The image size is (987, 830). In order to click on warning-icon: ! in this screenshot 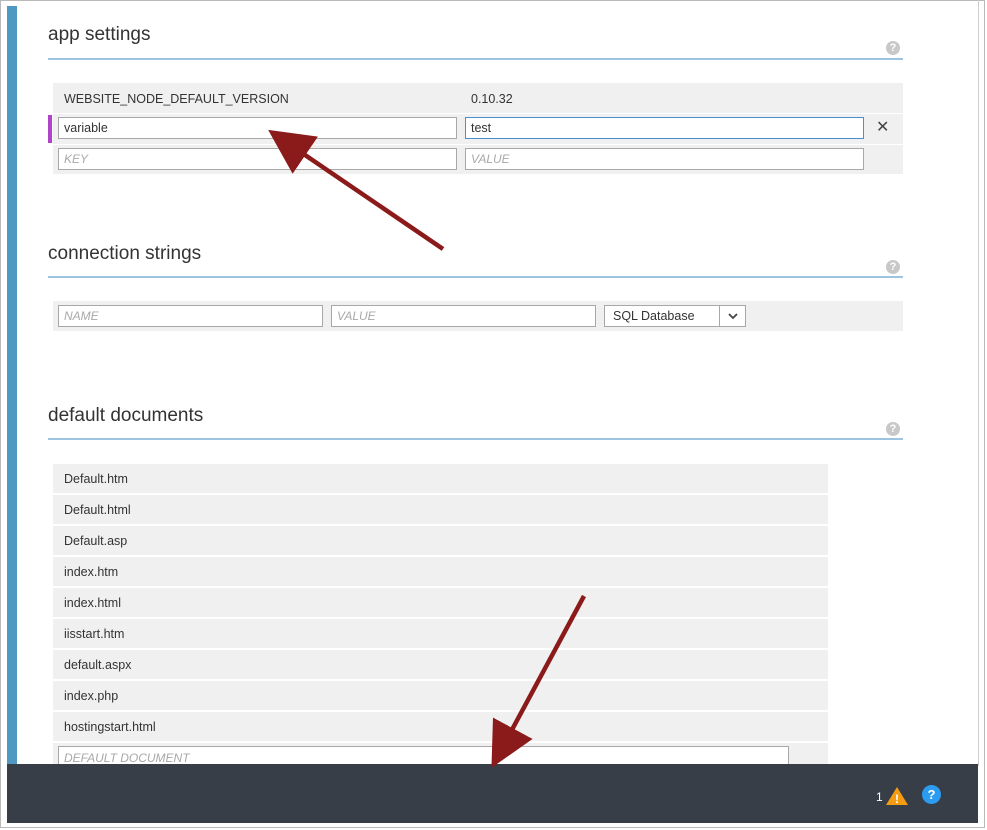, I will do `click(897, 796)`.